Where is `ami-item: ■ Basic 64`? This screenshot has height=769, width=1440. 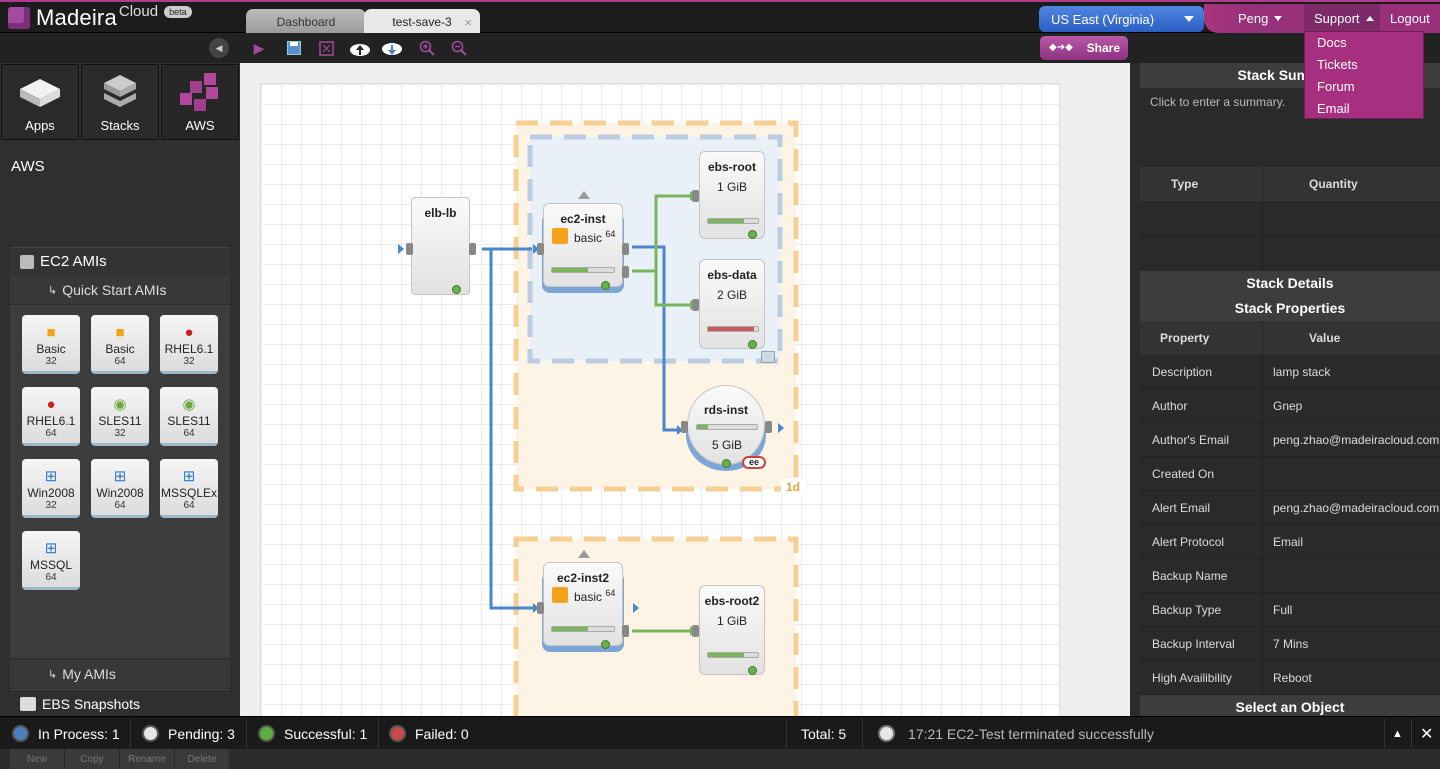
ami-item: ■ Basic 64 is located at coordinates (120, 344).